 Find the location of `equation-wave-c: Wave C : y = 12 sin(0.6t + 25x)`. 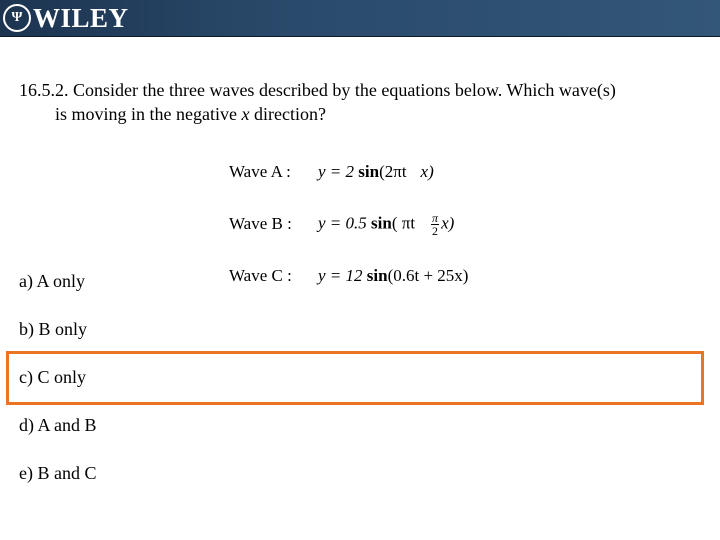

equation-wave-c: Wave C : y = 12 sin(0.6t + 25x) is located at coordinates (348, 276).